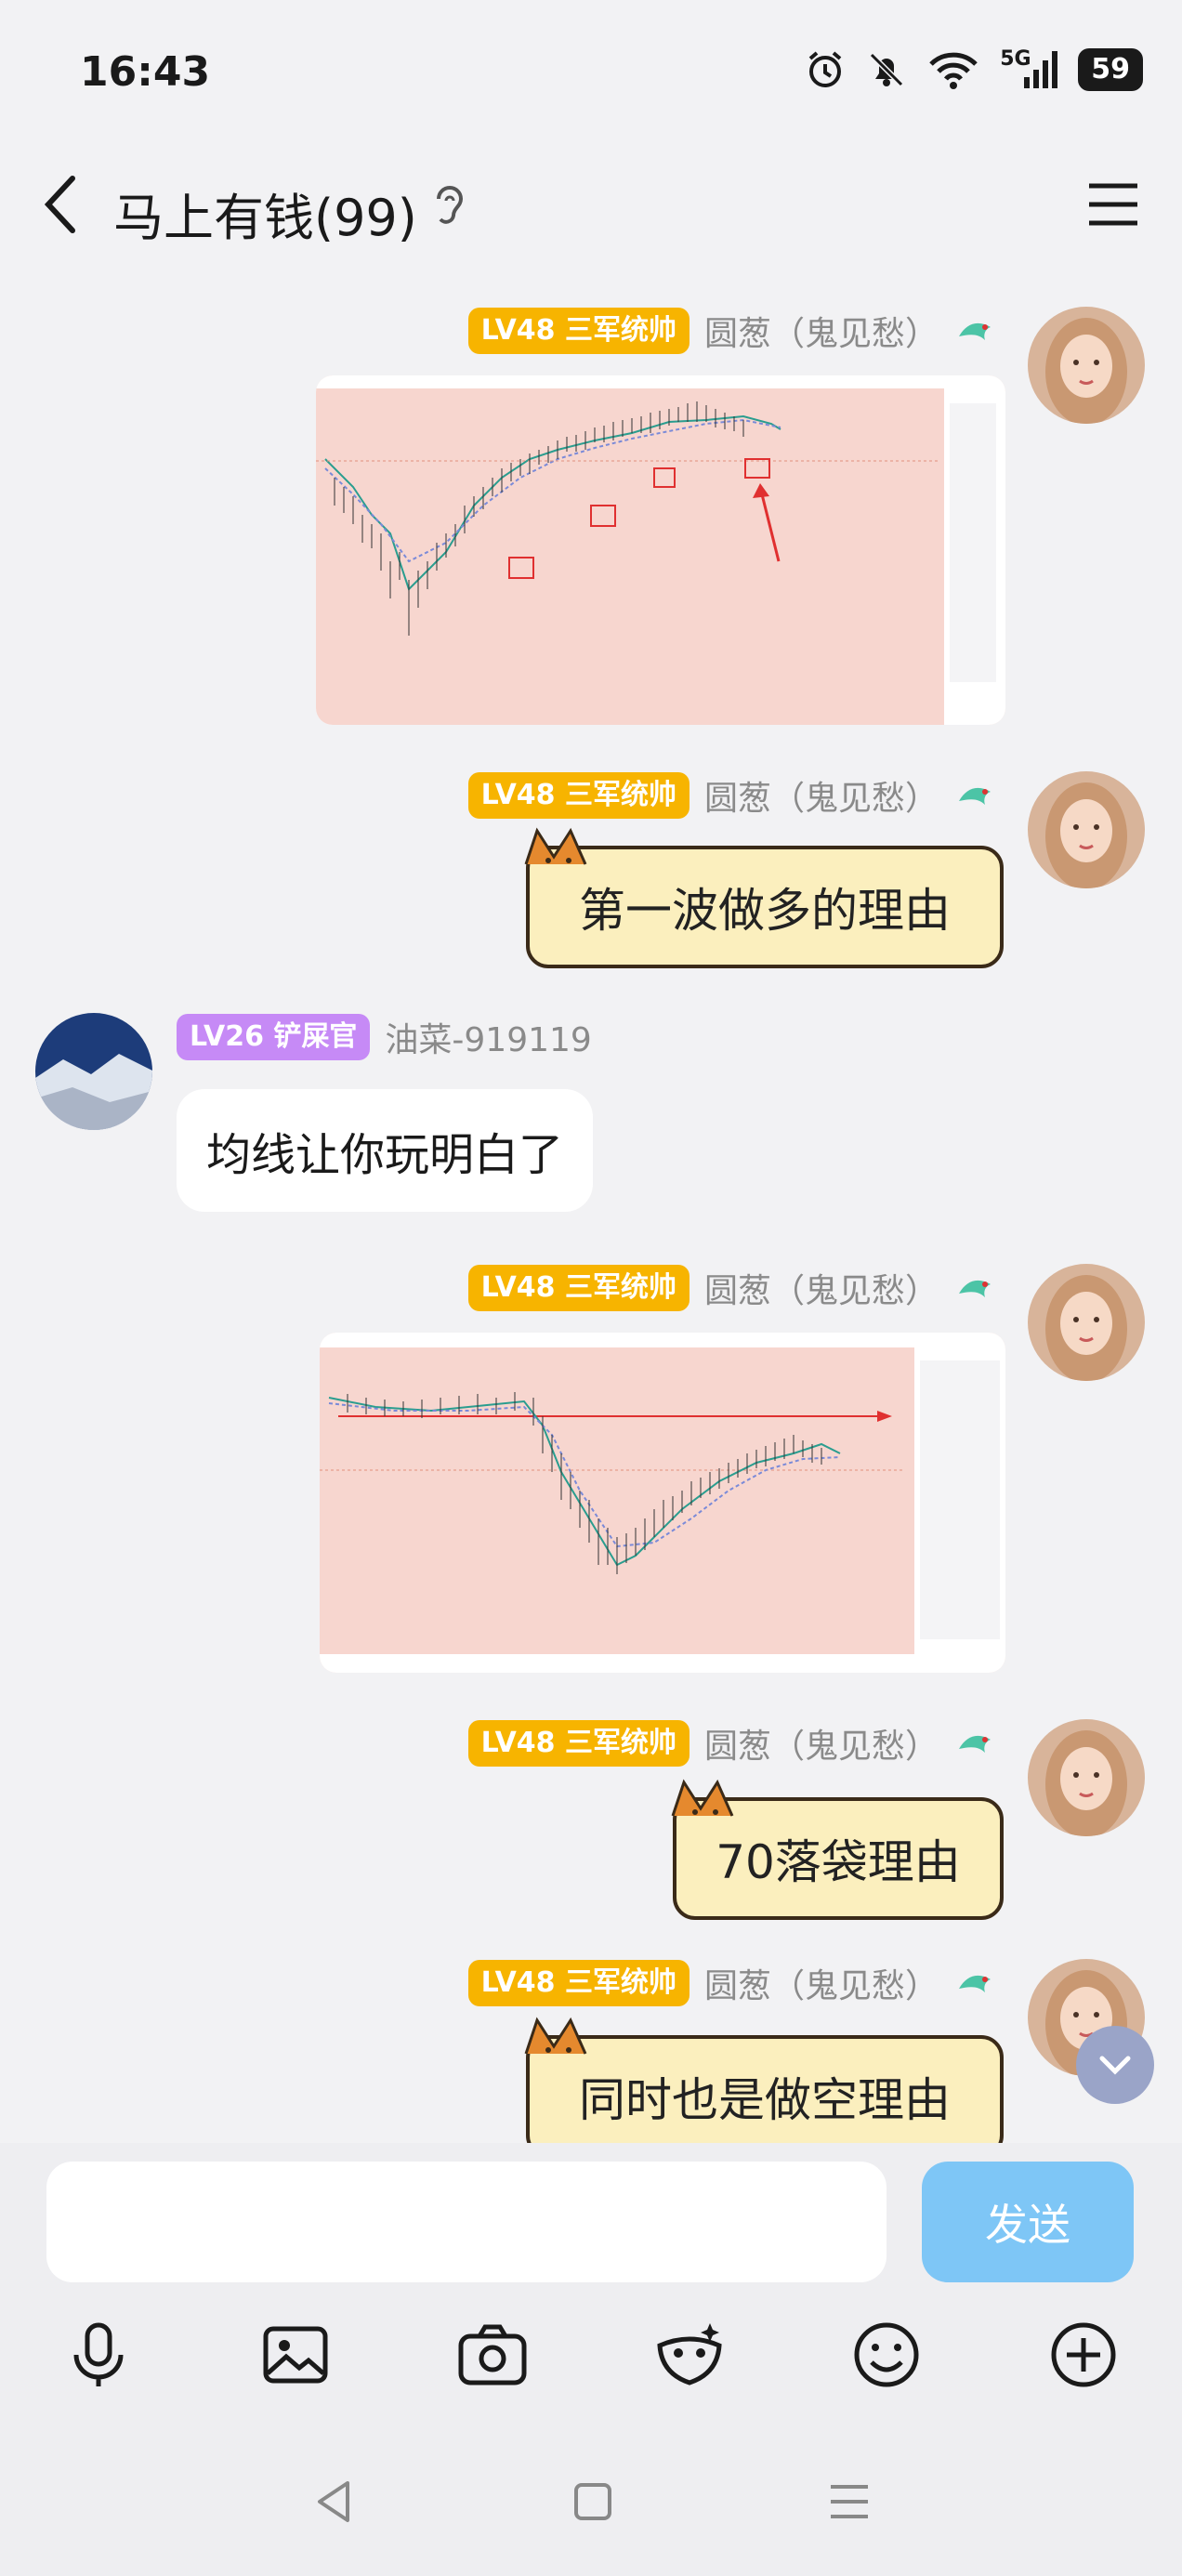 This screenshot has height=2576, width=1182. What do you see at coordinates (1028, 2222) in the screenshot?
I see `send-button: 发送` at bounding box center [1028, 2222].